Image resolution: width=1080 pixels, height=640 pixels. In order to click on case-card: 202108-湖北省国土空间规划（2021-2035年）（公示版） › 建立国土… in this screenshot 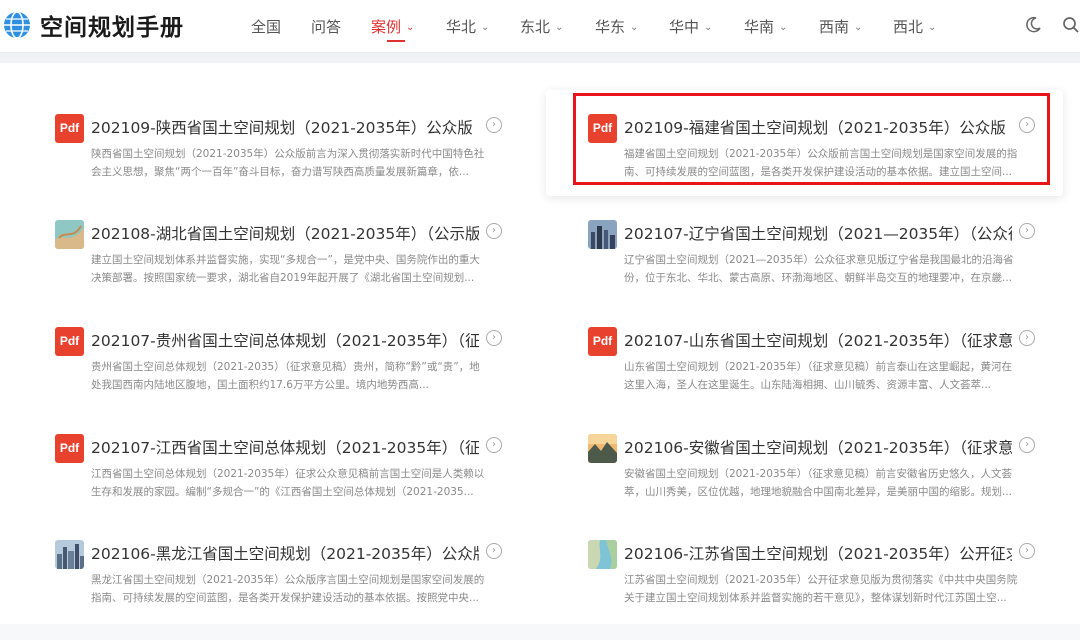, I will do `click(310, 270)`.